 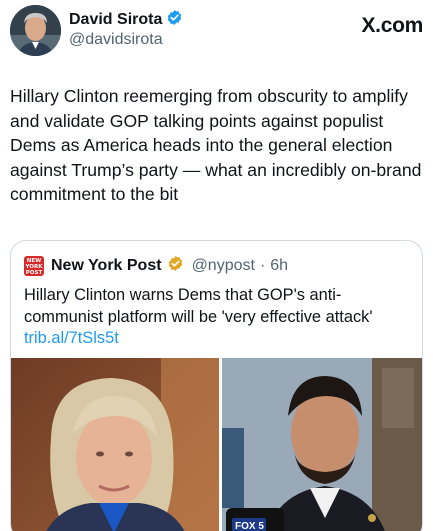 What do you see at coordinates (175, 266) in the screenshot?
I see `gold-verified-badge-icon` at bounding box center [175, 266].